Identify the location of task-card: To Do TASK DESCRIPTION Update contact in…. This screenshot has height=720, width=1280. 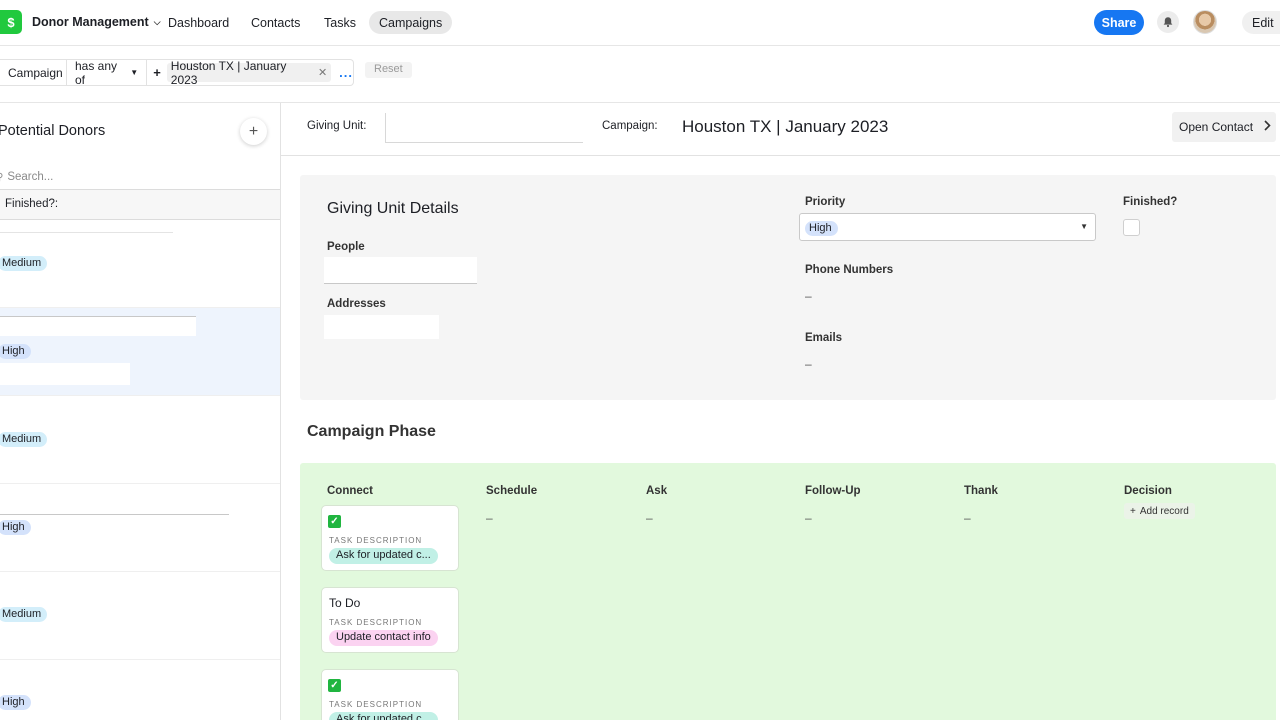
(390, 620).